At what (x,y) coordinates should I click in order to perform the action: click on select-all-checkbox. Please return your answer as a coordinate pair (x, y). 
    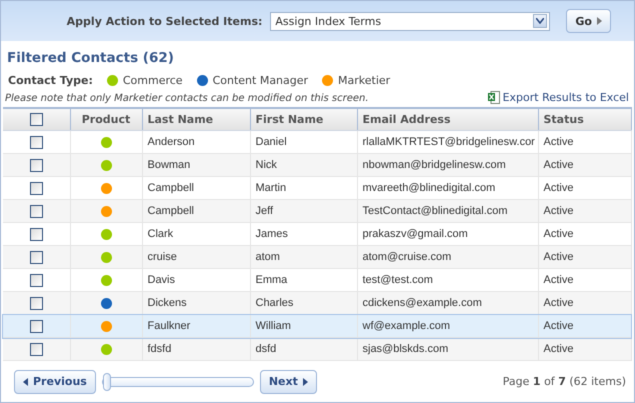
    Looking at the image, I should click on (36, 119).